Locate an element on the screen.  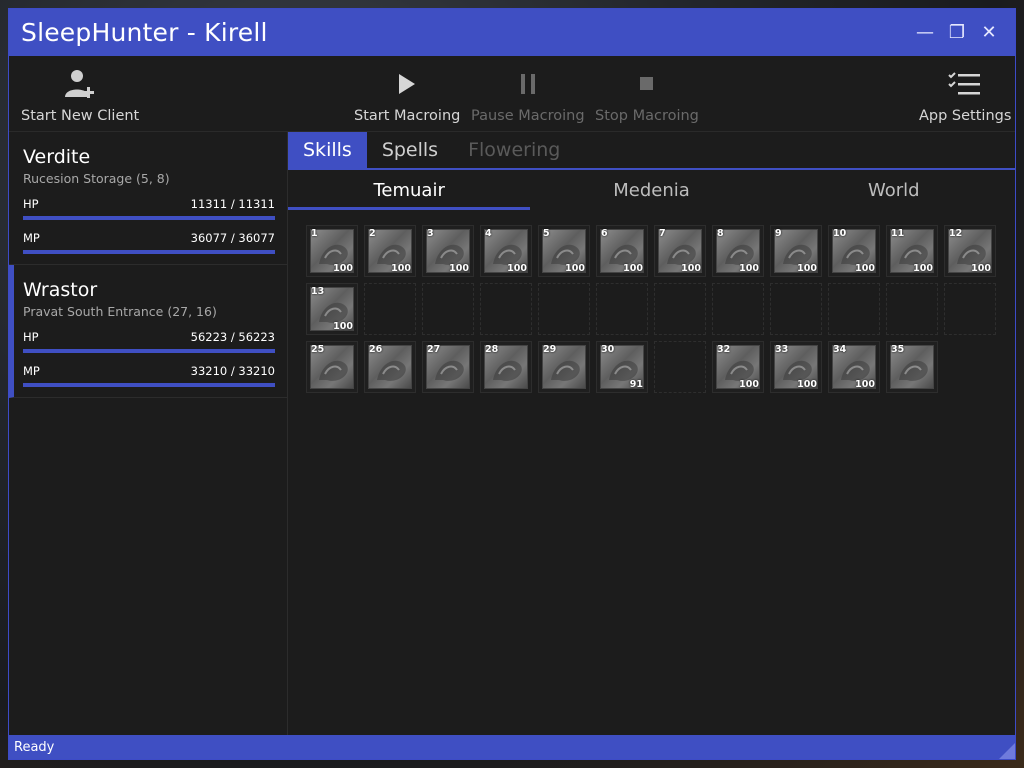
skill-level: 91 is located at coordinates (636, 384).